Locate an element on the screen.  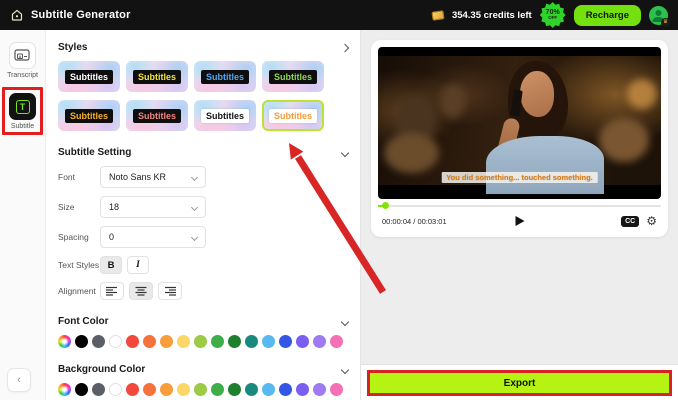
home-logo-icon is located at coordinates (17, 15).